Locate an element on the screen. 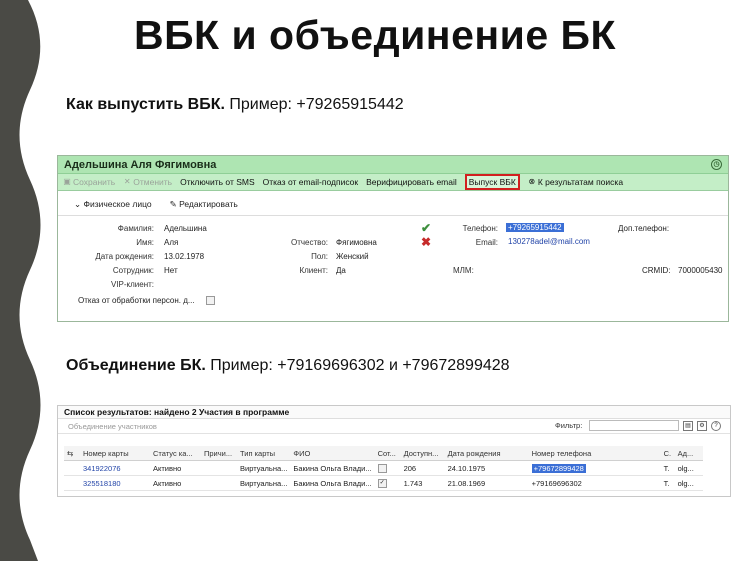 This screenshot has height=561, width=750. patronymic-label: Отчество: is located at coordinates (309, 242).